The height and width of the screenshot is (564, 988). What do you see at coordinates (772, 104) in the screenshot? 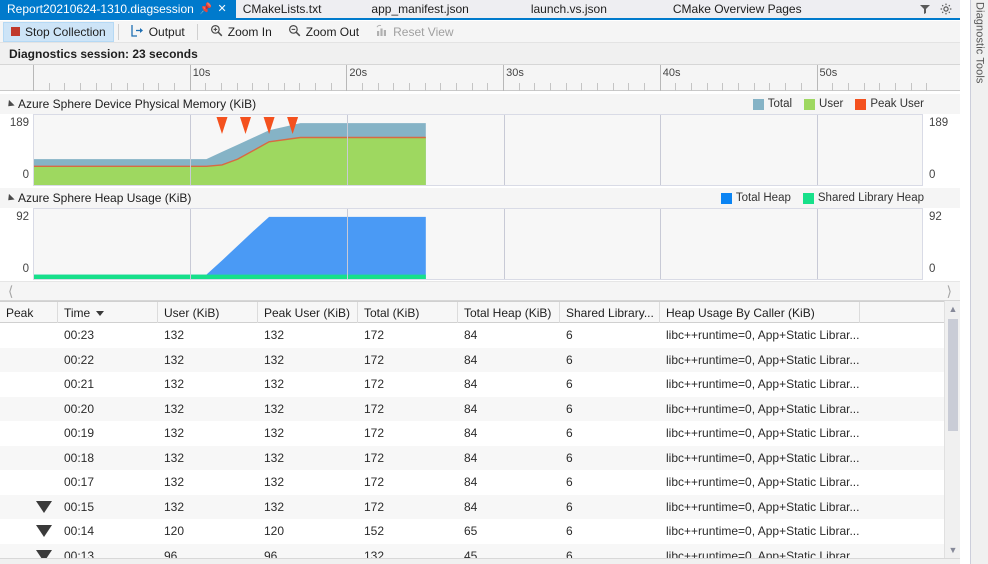
I see `legend-item-total: Total` at bounding box center [772, 104].